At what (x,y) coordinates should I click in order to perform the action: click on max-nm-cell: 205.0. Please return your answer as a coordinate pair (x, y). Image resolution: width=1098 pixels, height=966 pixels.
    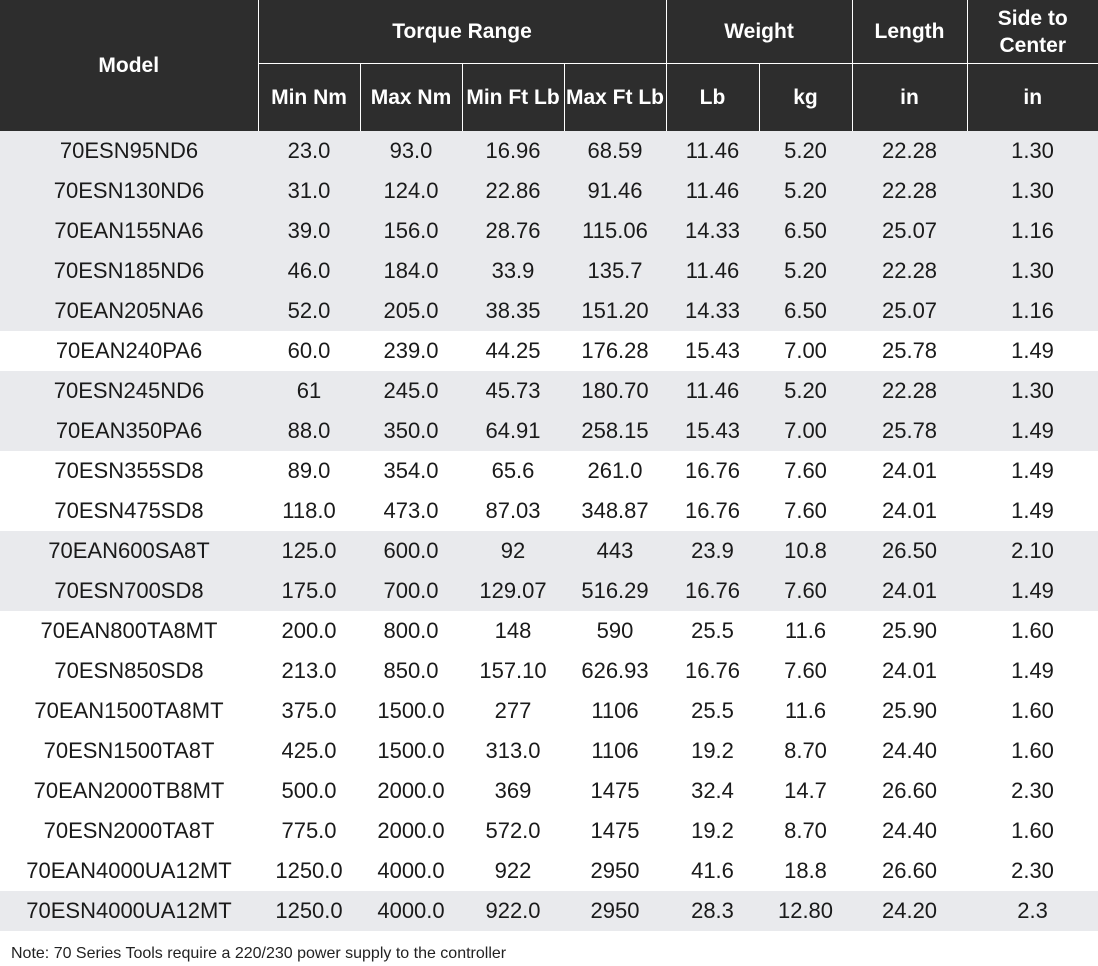
    Looking at the image, I should click on (411, 311).